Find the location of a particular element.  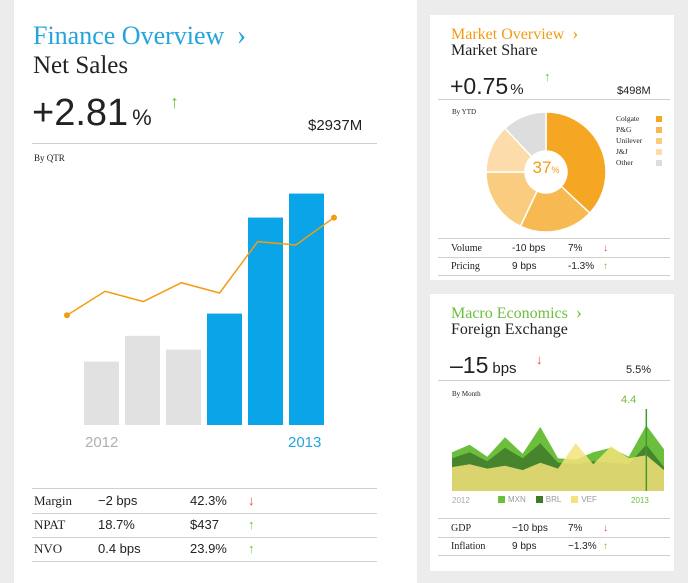

metric-value-2: $437 is located at coordinates (204, 524).